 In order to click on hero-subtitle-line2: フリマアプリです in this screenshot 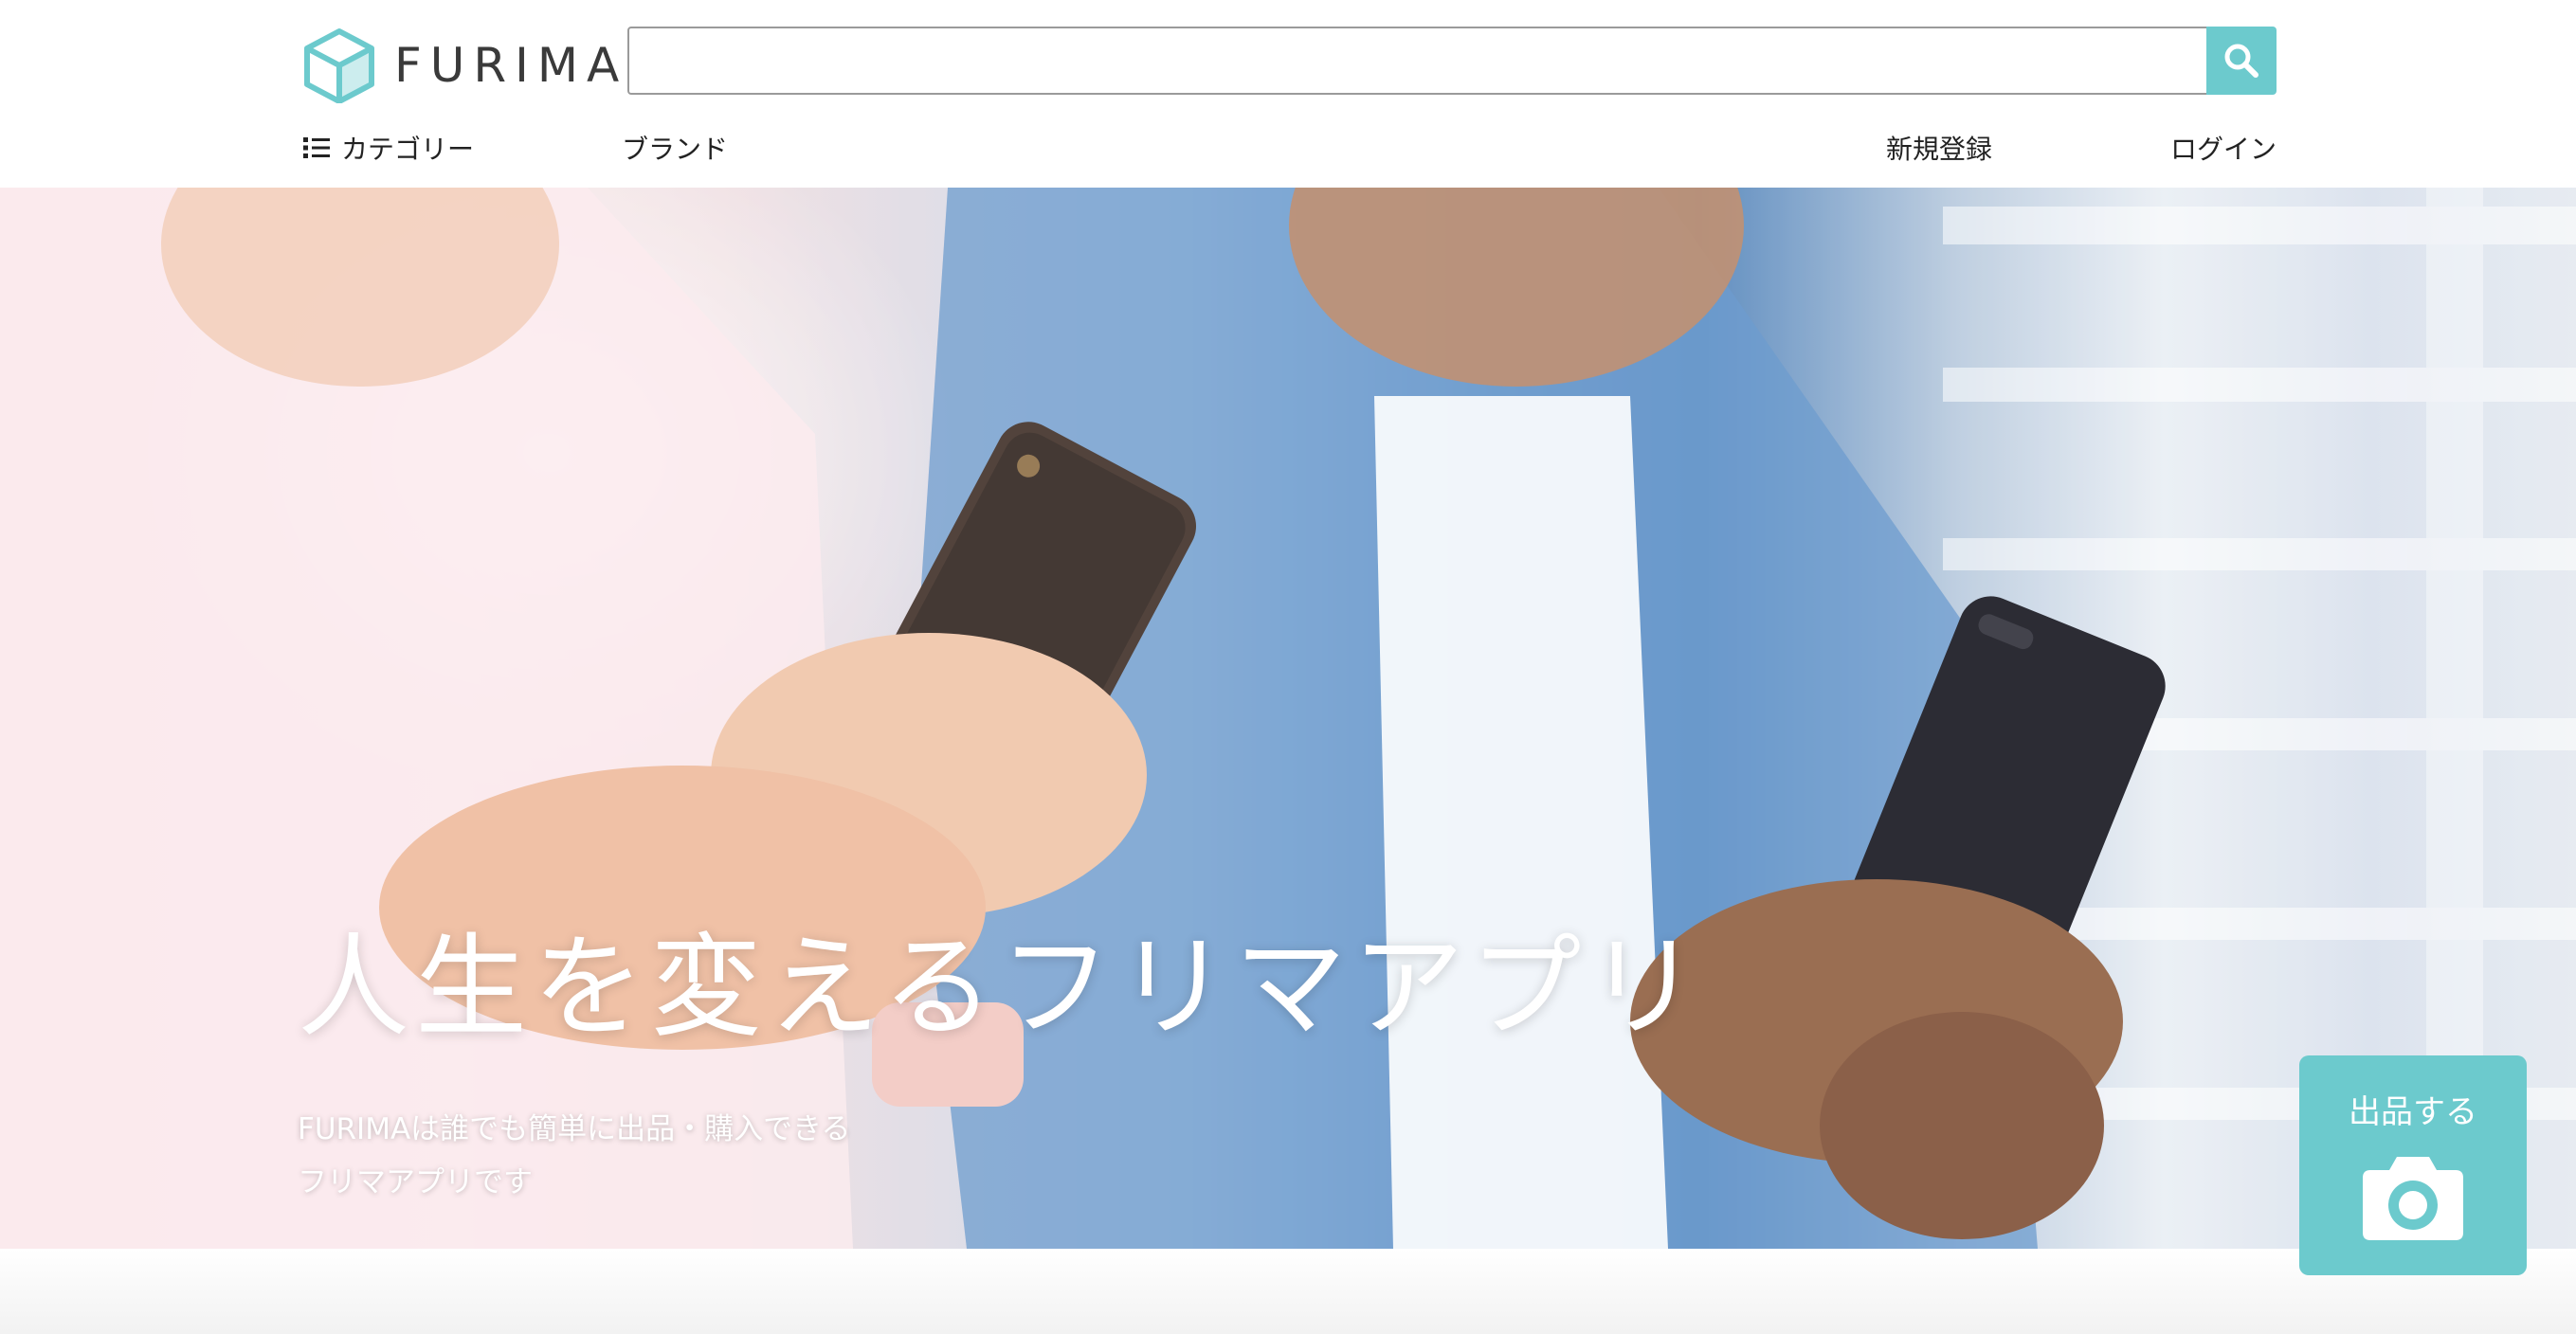, I will do `click(415, 1182)`.